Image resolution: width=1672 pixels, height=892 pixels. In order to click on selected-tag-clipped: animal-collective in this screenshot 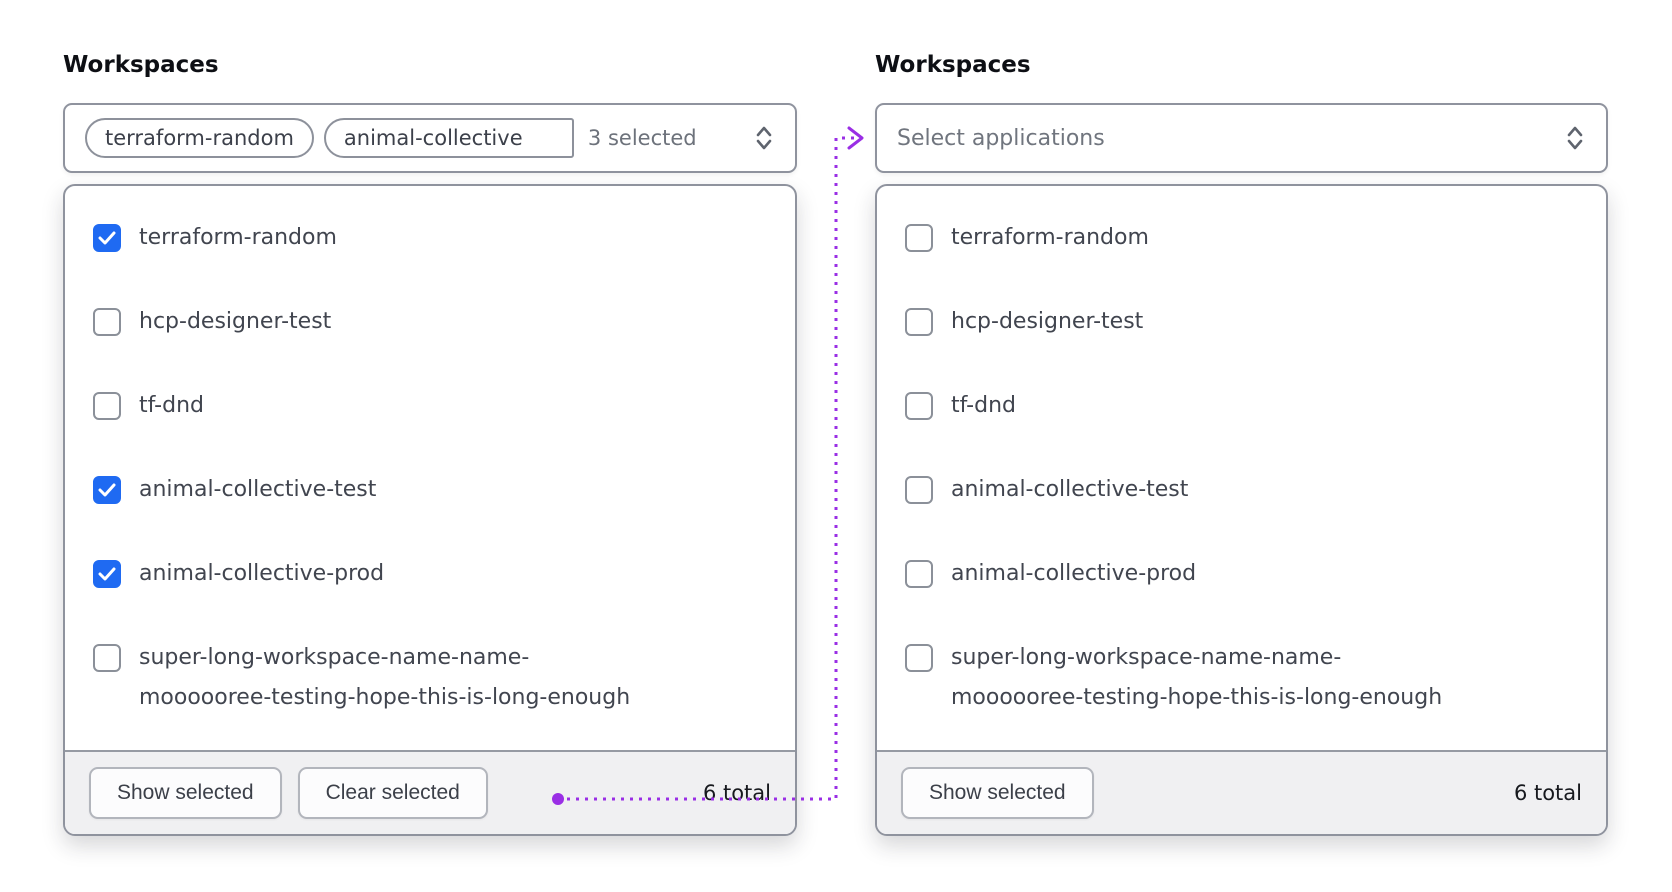, I will do `click(448, 138)`.